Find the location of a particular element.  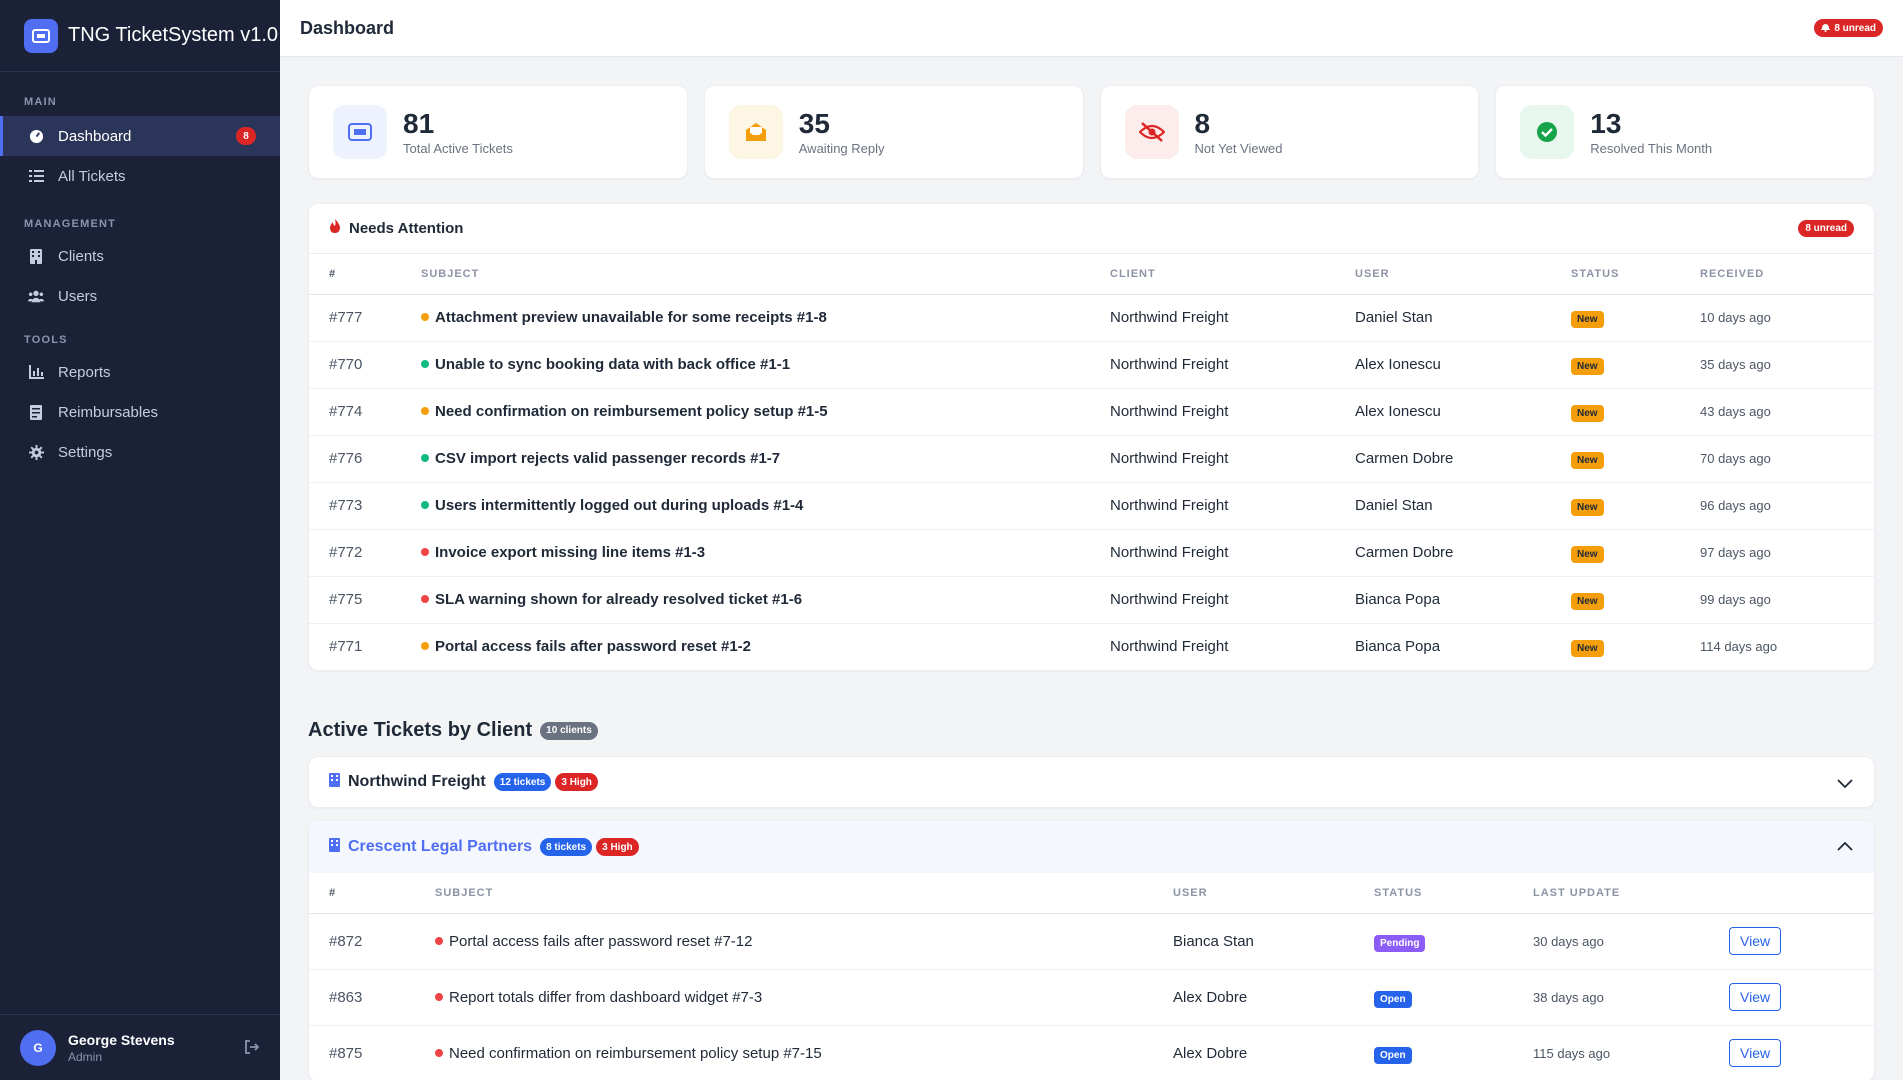

sidebar-item-dashboard: Dashboard 8 is located at coordinates (140, 136).